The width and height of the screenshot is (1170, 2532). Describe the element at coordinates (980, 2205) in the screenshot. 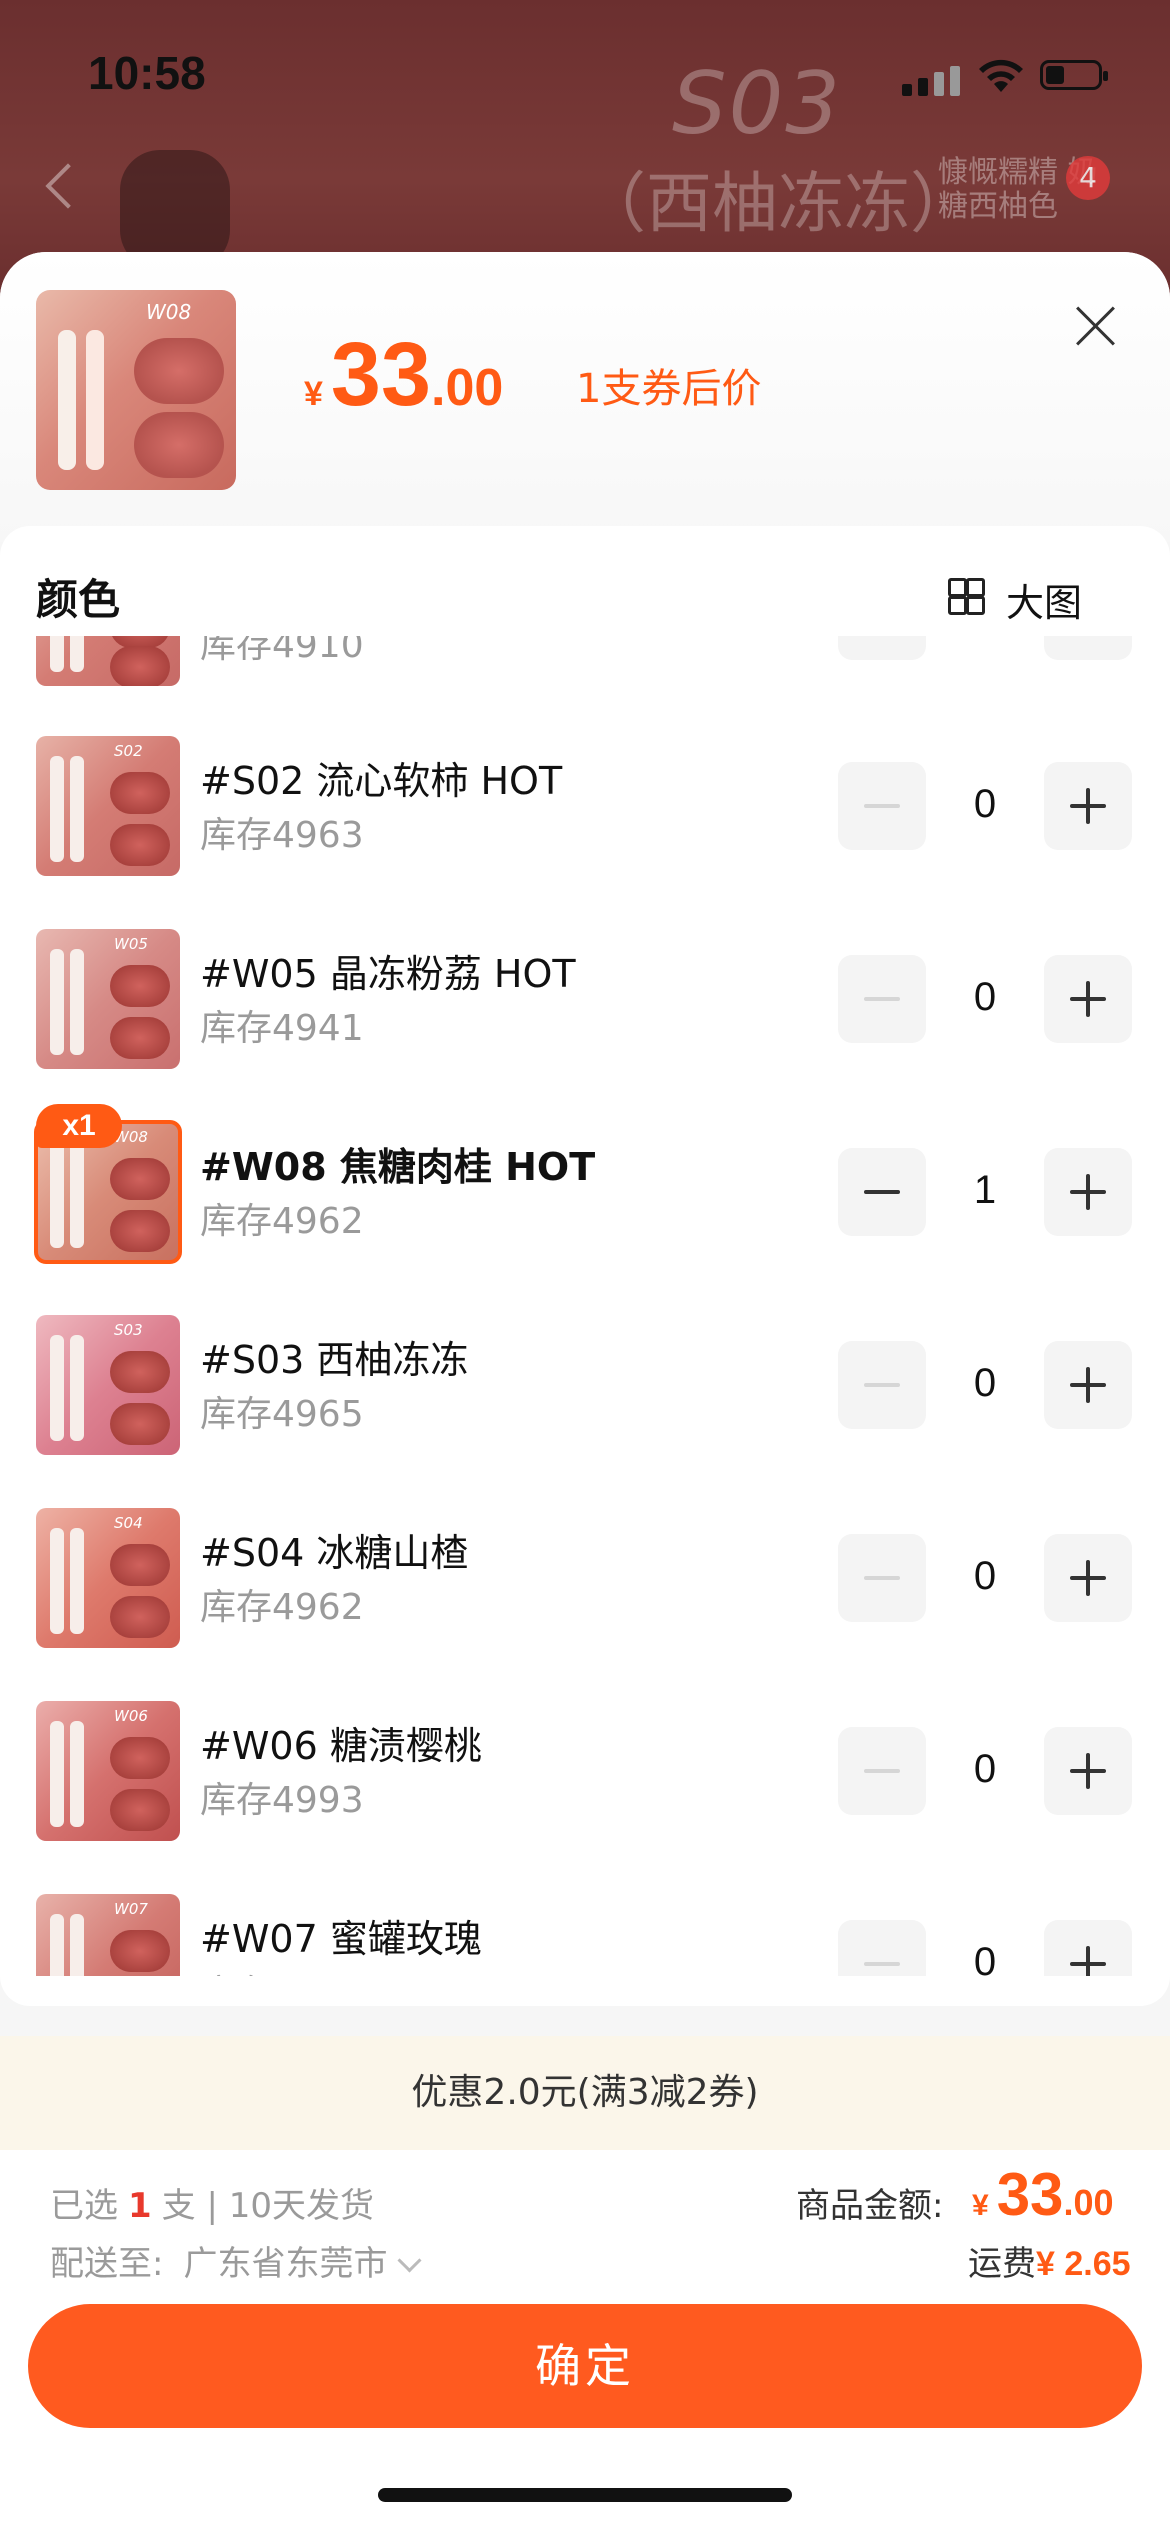

I see `amount-symbol: ¥` at that location.